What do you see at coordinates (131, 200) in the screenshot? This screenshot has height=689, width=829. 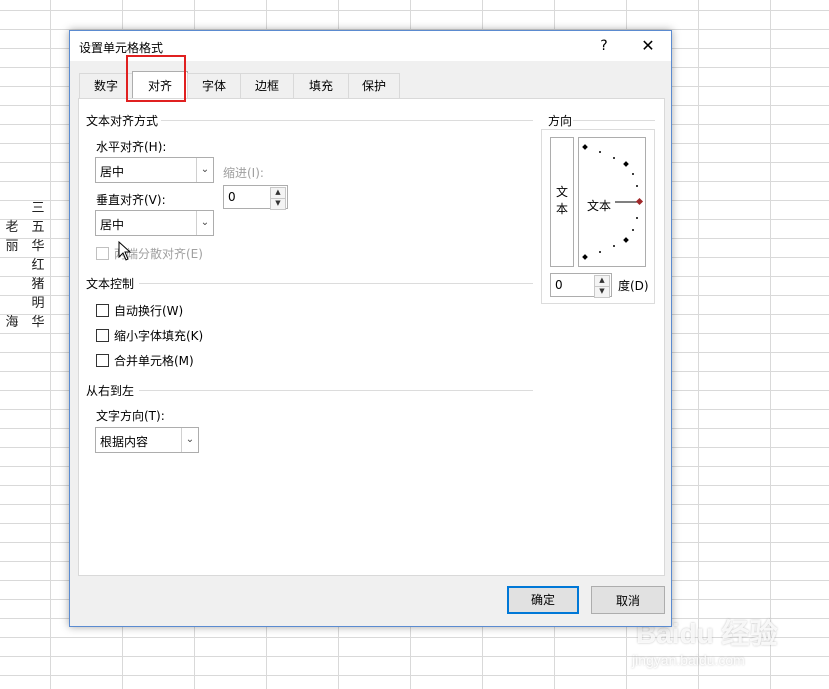 I see `vertical-align-label: 垂直对齐(V):` at bounding box center [131, 200].